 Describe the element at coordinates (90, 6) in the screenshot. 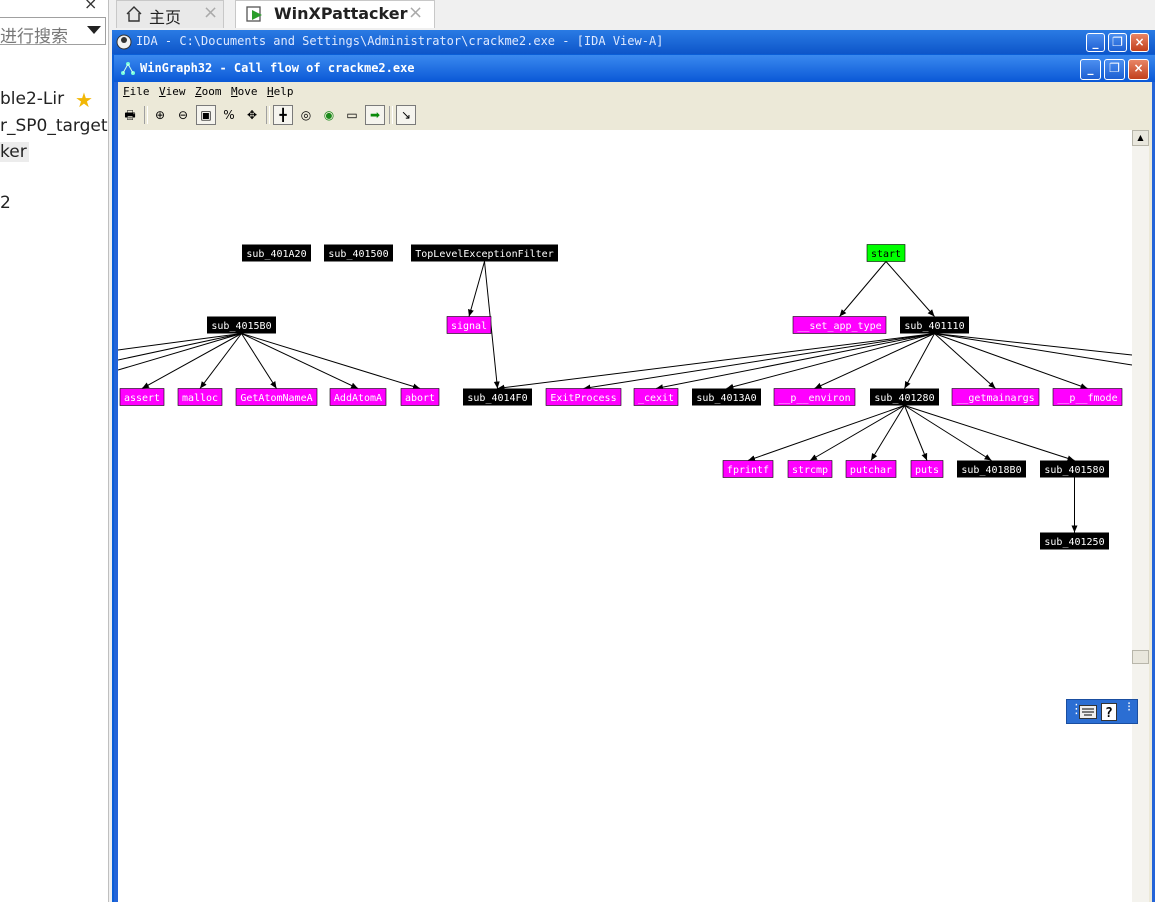

I see `sidebar-close-icon: ×` at that location.